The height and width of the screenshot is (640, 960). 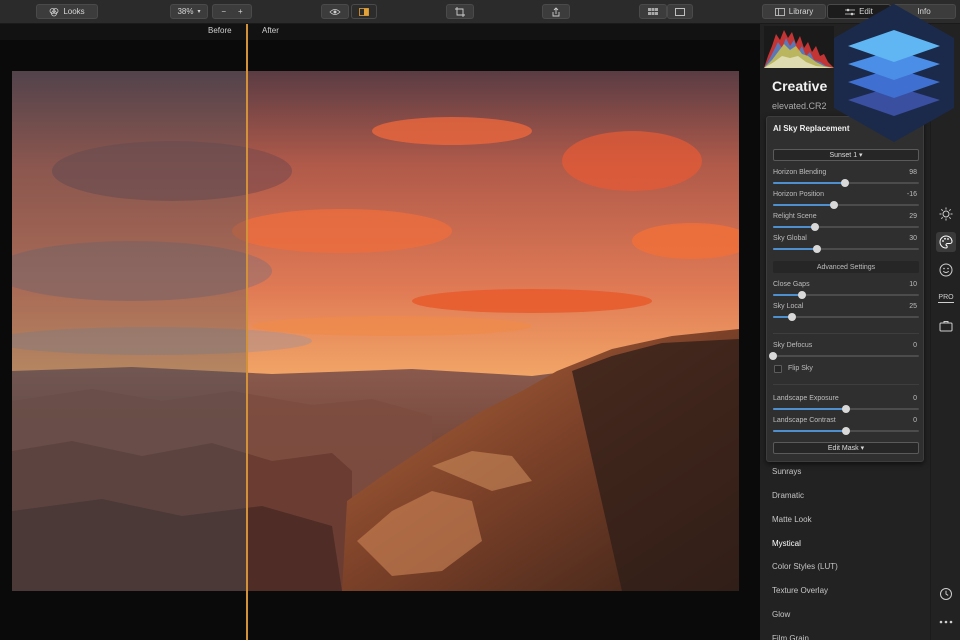 I want to click on flip-sky-checkbox, so click(x=778, y=369).